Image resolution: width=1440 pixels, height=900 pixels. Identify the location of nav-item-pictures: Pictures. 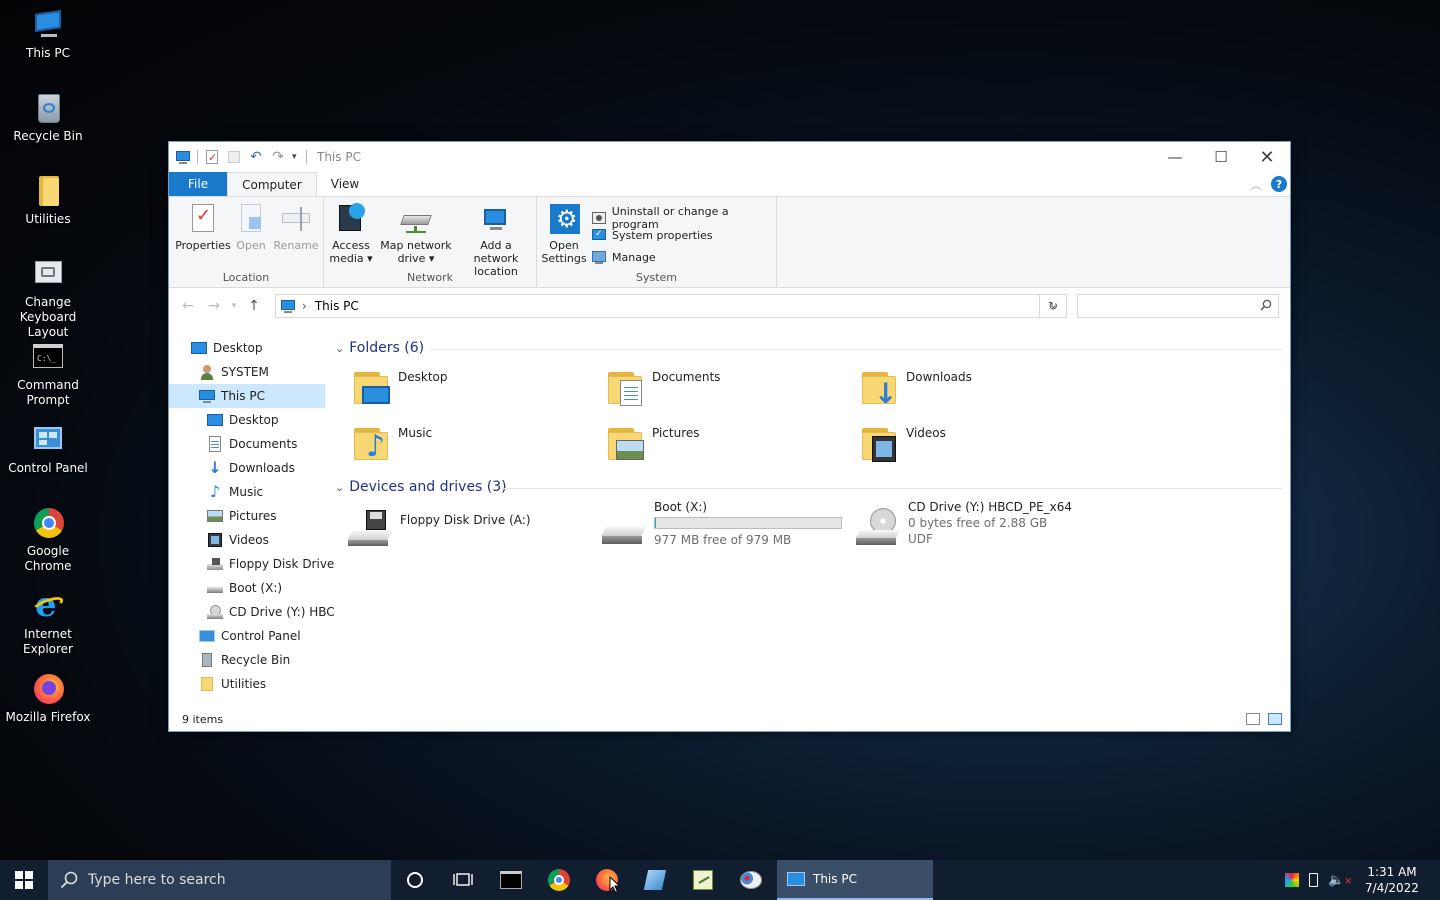
(242, 516).